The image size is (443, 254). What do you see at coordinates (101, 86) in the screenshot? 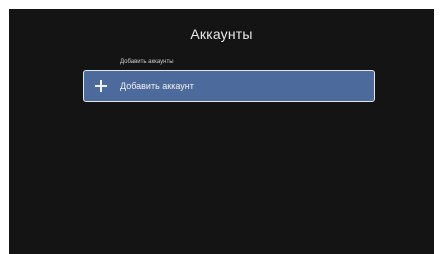
I see `plus-icon` at bounding box center [101, 86].